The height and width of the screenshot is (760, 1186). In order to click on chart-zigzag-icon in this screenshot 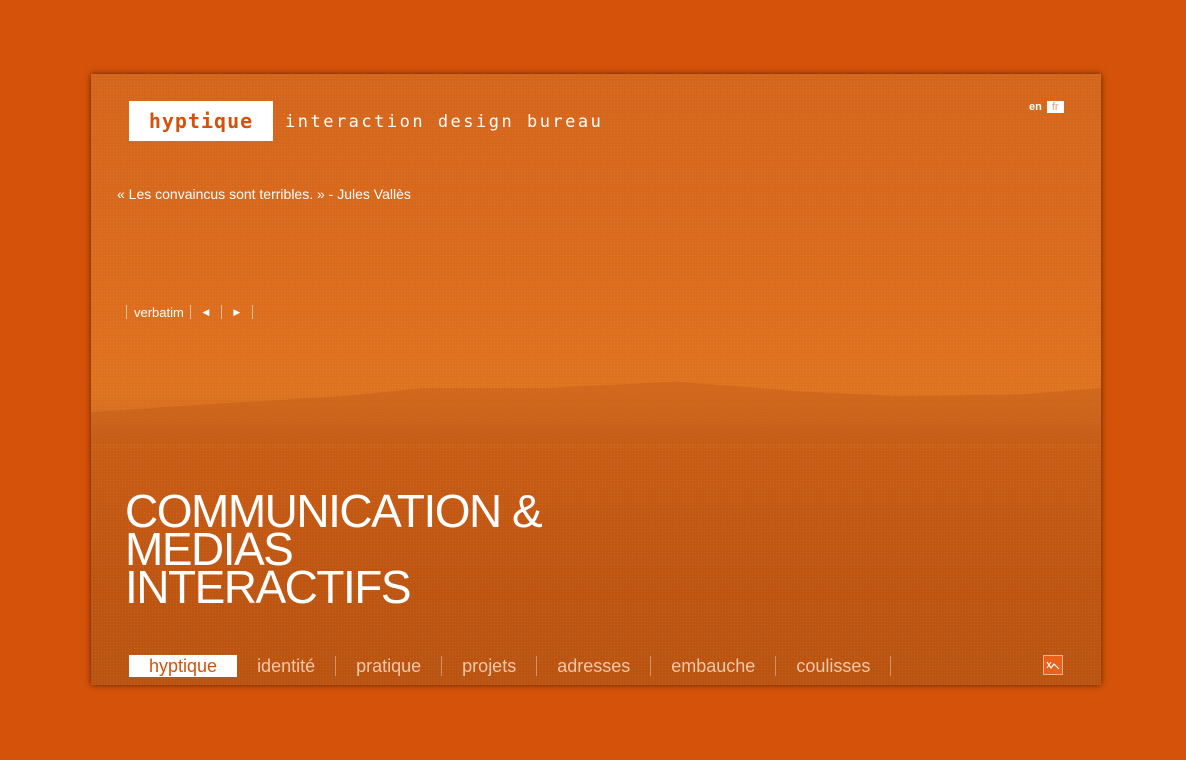, I will do `click(1053, 665)`.